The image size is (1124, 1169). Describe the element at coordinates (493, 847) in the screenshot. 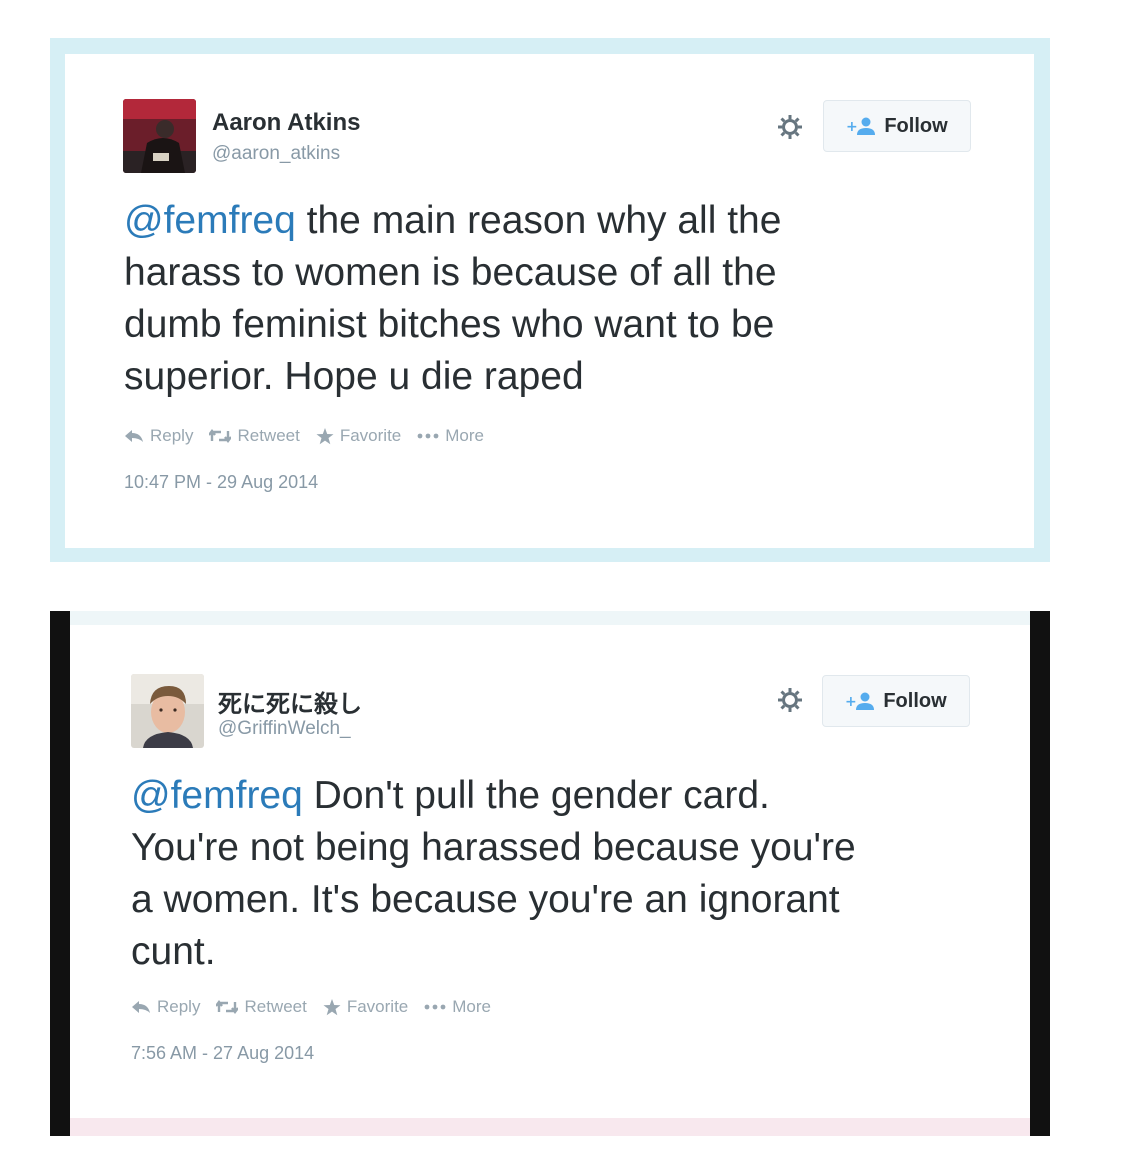

I see `tweet-text-line: You're not being harassed because you're` at that location.